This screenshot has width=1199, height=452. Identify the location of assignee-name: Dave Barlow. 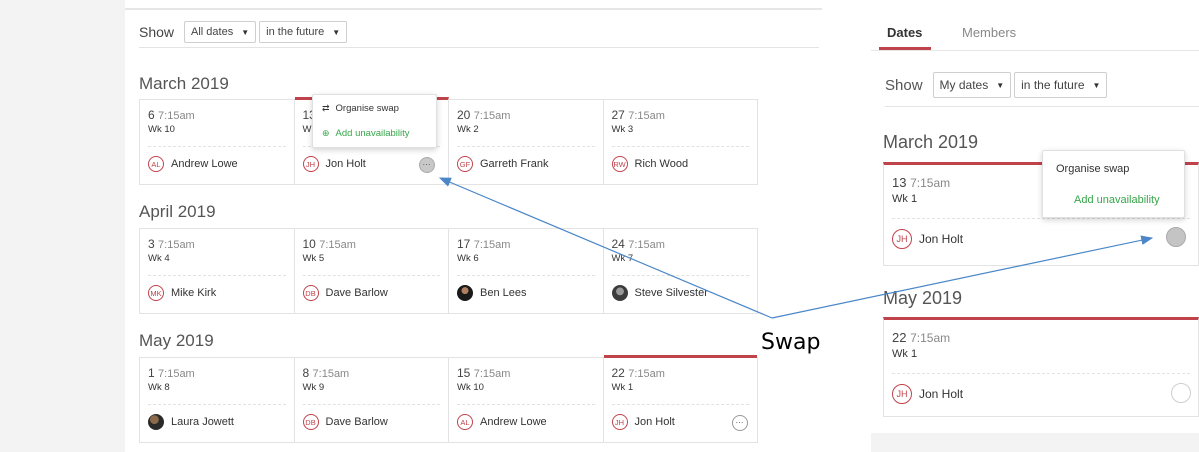
(356, 293).